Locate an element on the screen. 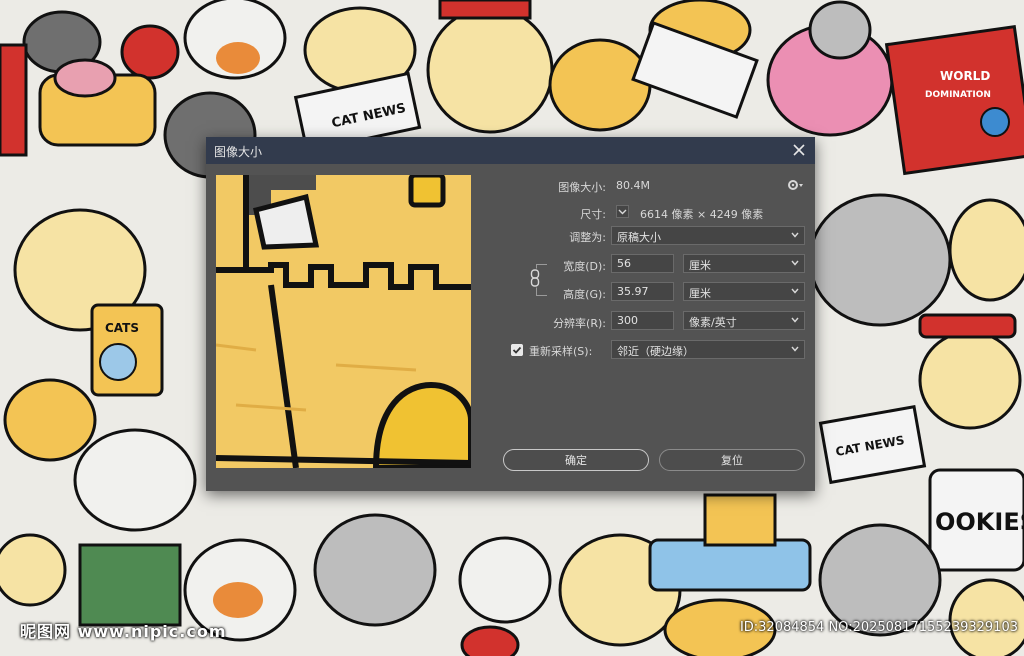 This screenshot has width=1024, height=656. height-input is located at coordinates (642, 291).